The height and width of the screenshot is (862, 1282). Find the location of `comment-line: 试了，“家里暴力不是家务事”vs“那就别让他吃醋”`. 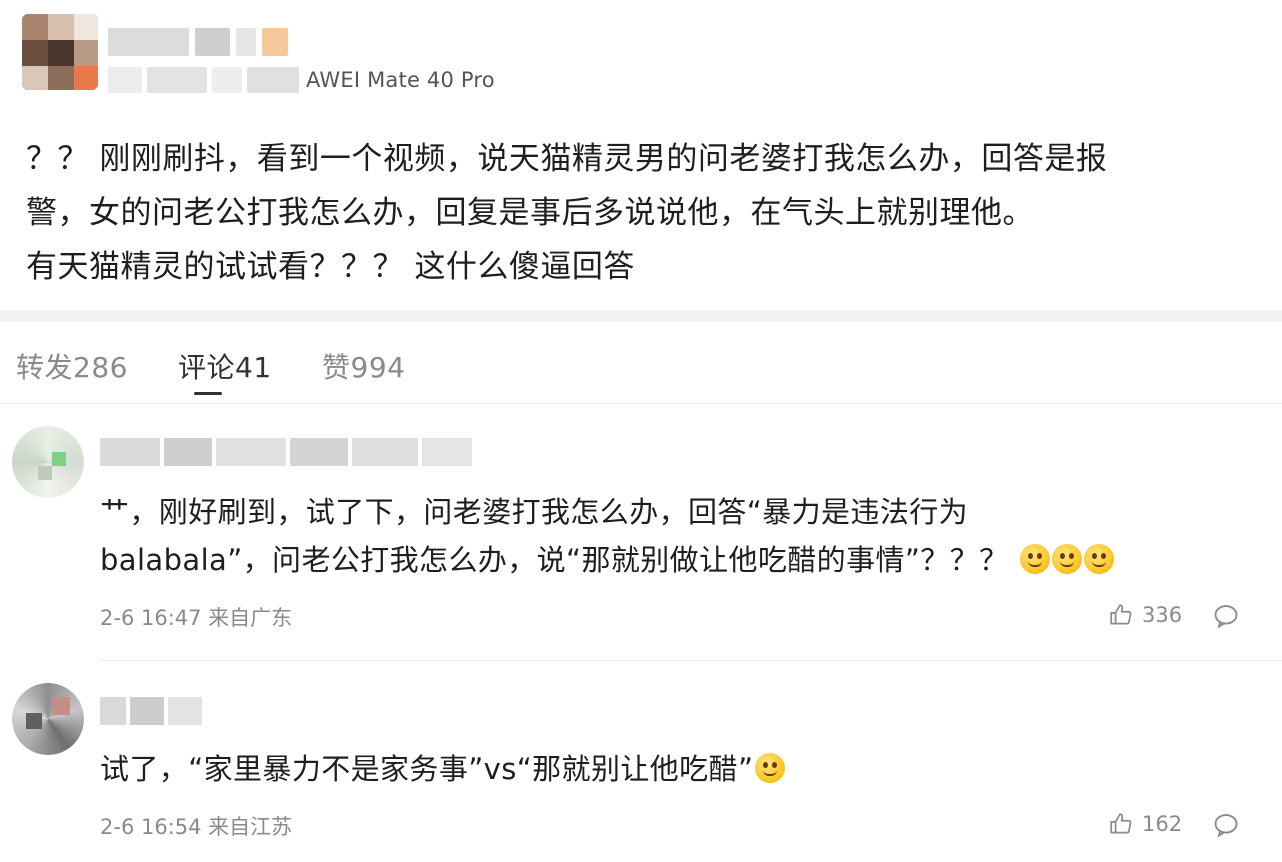

comment-line: 试了，“家里暴力不是家务事”vs“那就别让他吃醋” is located at coordinates (675, 769).